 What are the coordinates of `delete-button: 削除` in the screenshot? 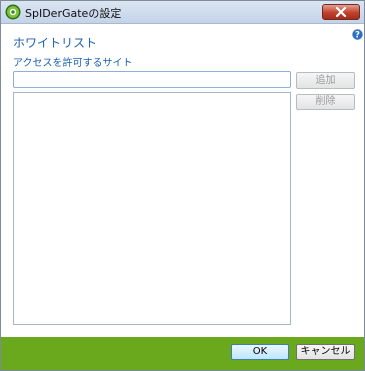 It's located at (325, 102).